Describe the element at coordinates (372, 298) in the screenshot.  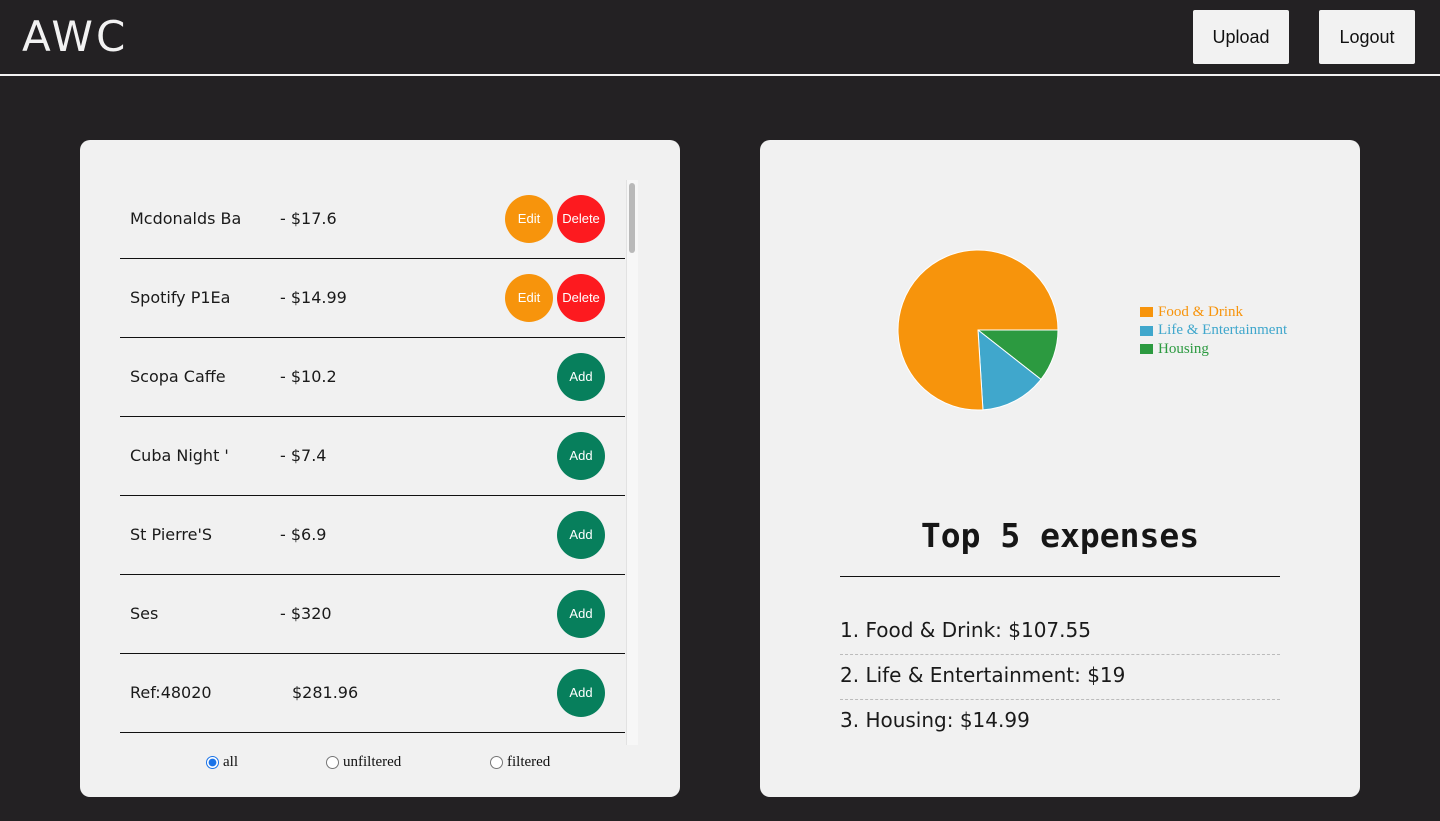
I see `transaction-row: Spotify P1Ea - $14.99 Edit Delete` at that location.